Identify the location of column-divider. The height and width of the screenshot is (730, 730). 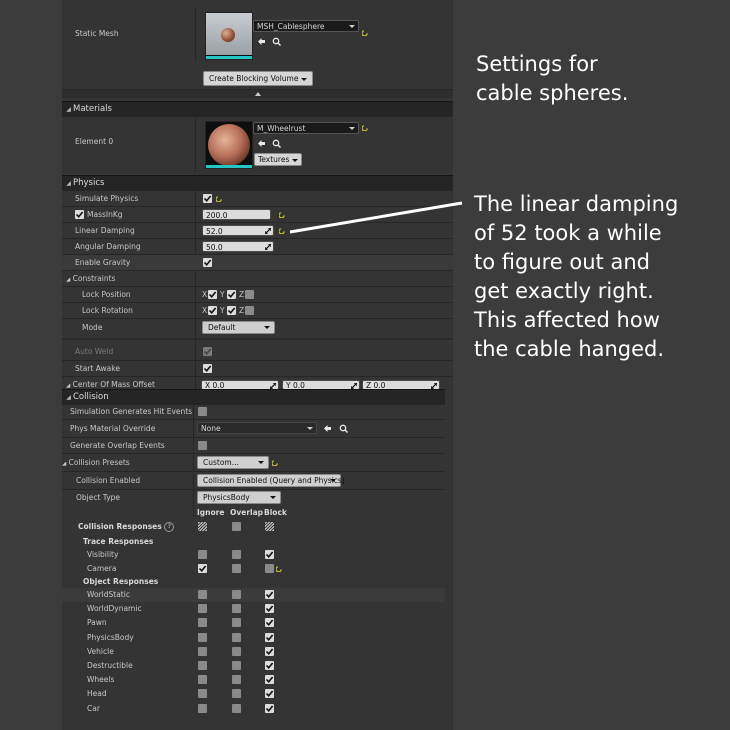
(195, 35).